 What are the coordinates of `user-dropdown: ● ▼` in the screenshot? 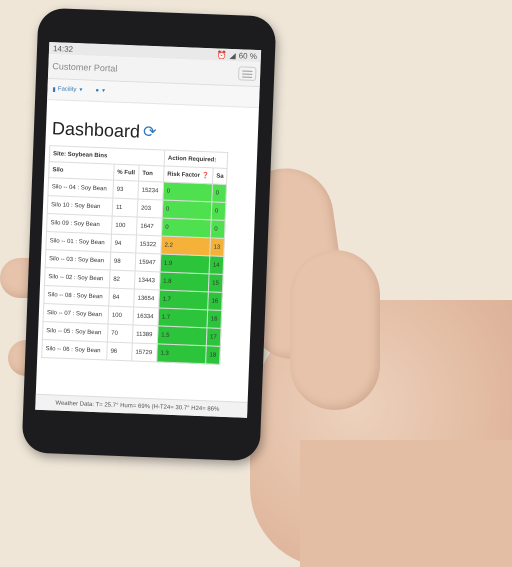 It's located at (100, 91).